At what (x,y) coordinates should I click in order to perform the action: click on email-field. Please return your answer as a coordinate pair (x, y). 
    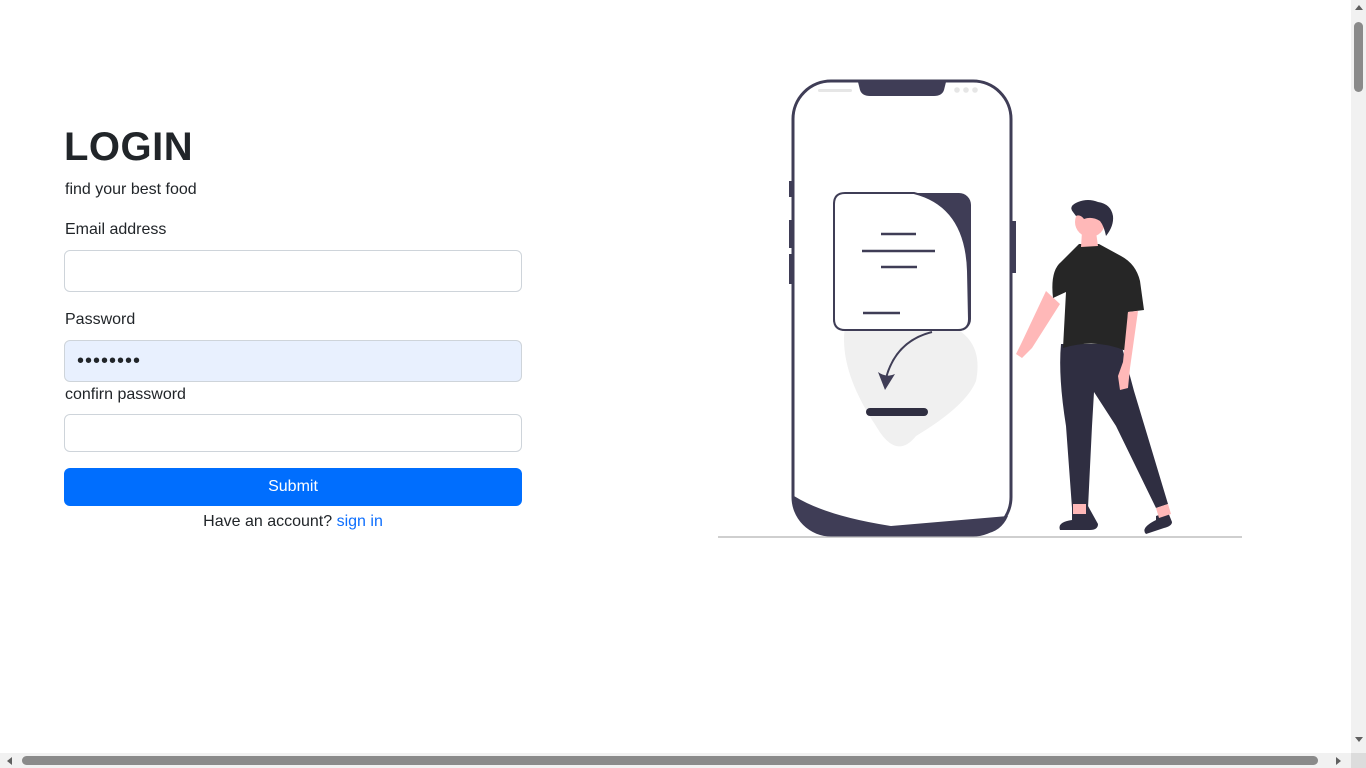
    Looking at the image, I should click on (293, 271).